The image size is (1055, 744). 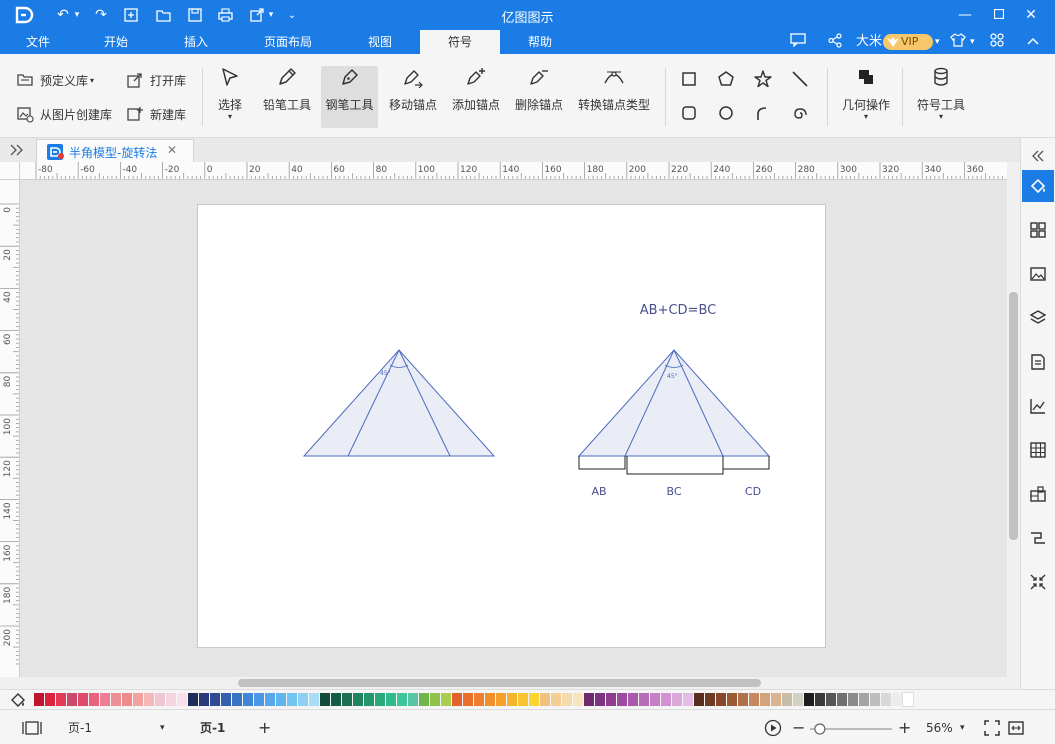 What do you see at coordinates (866, 97) in the screenshot?
I see `geometry-ops-button: 几何操作 ▾` at bounding box center [866, 97].